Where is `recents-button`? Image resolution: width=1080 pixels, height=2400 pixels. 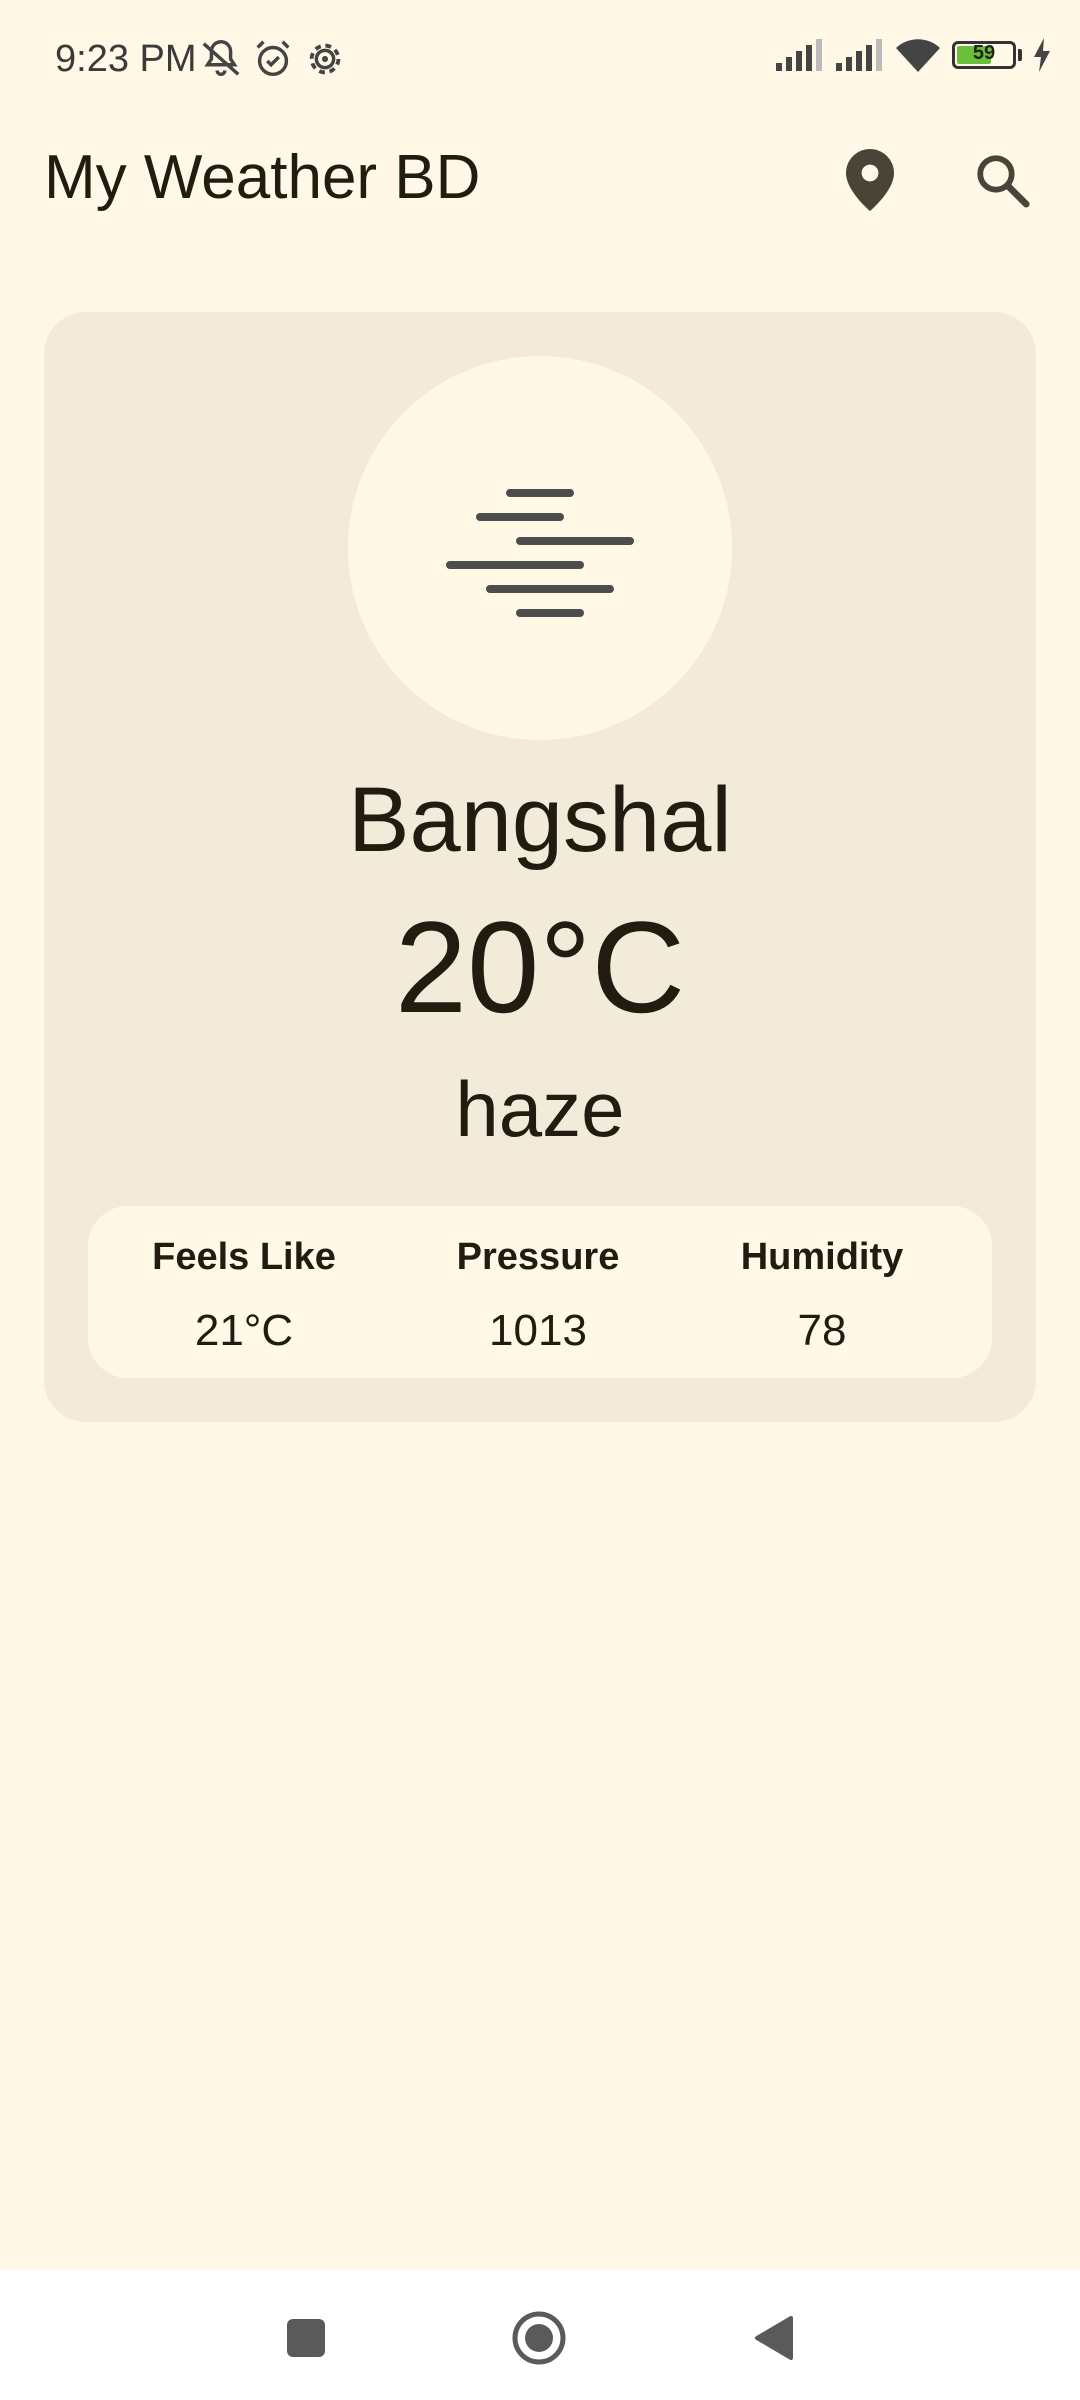
recents-button is located at coordinates (306, 2338).